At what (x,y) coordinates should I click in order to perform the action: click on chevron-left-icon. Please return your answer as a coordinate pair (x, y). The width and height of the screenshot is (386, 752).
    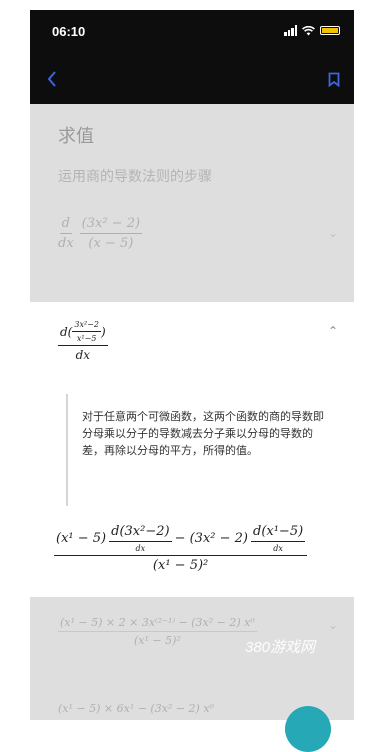
    Looking at the image, I should click on (51, 79).